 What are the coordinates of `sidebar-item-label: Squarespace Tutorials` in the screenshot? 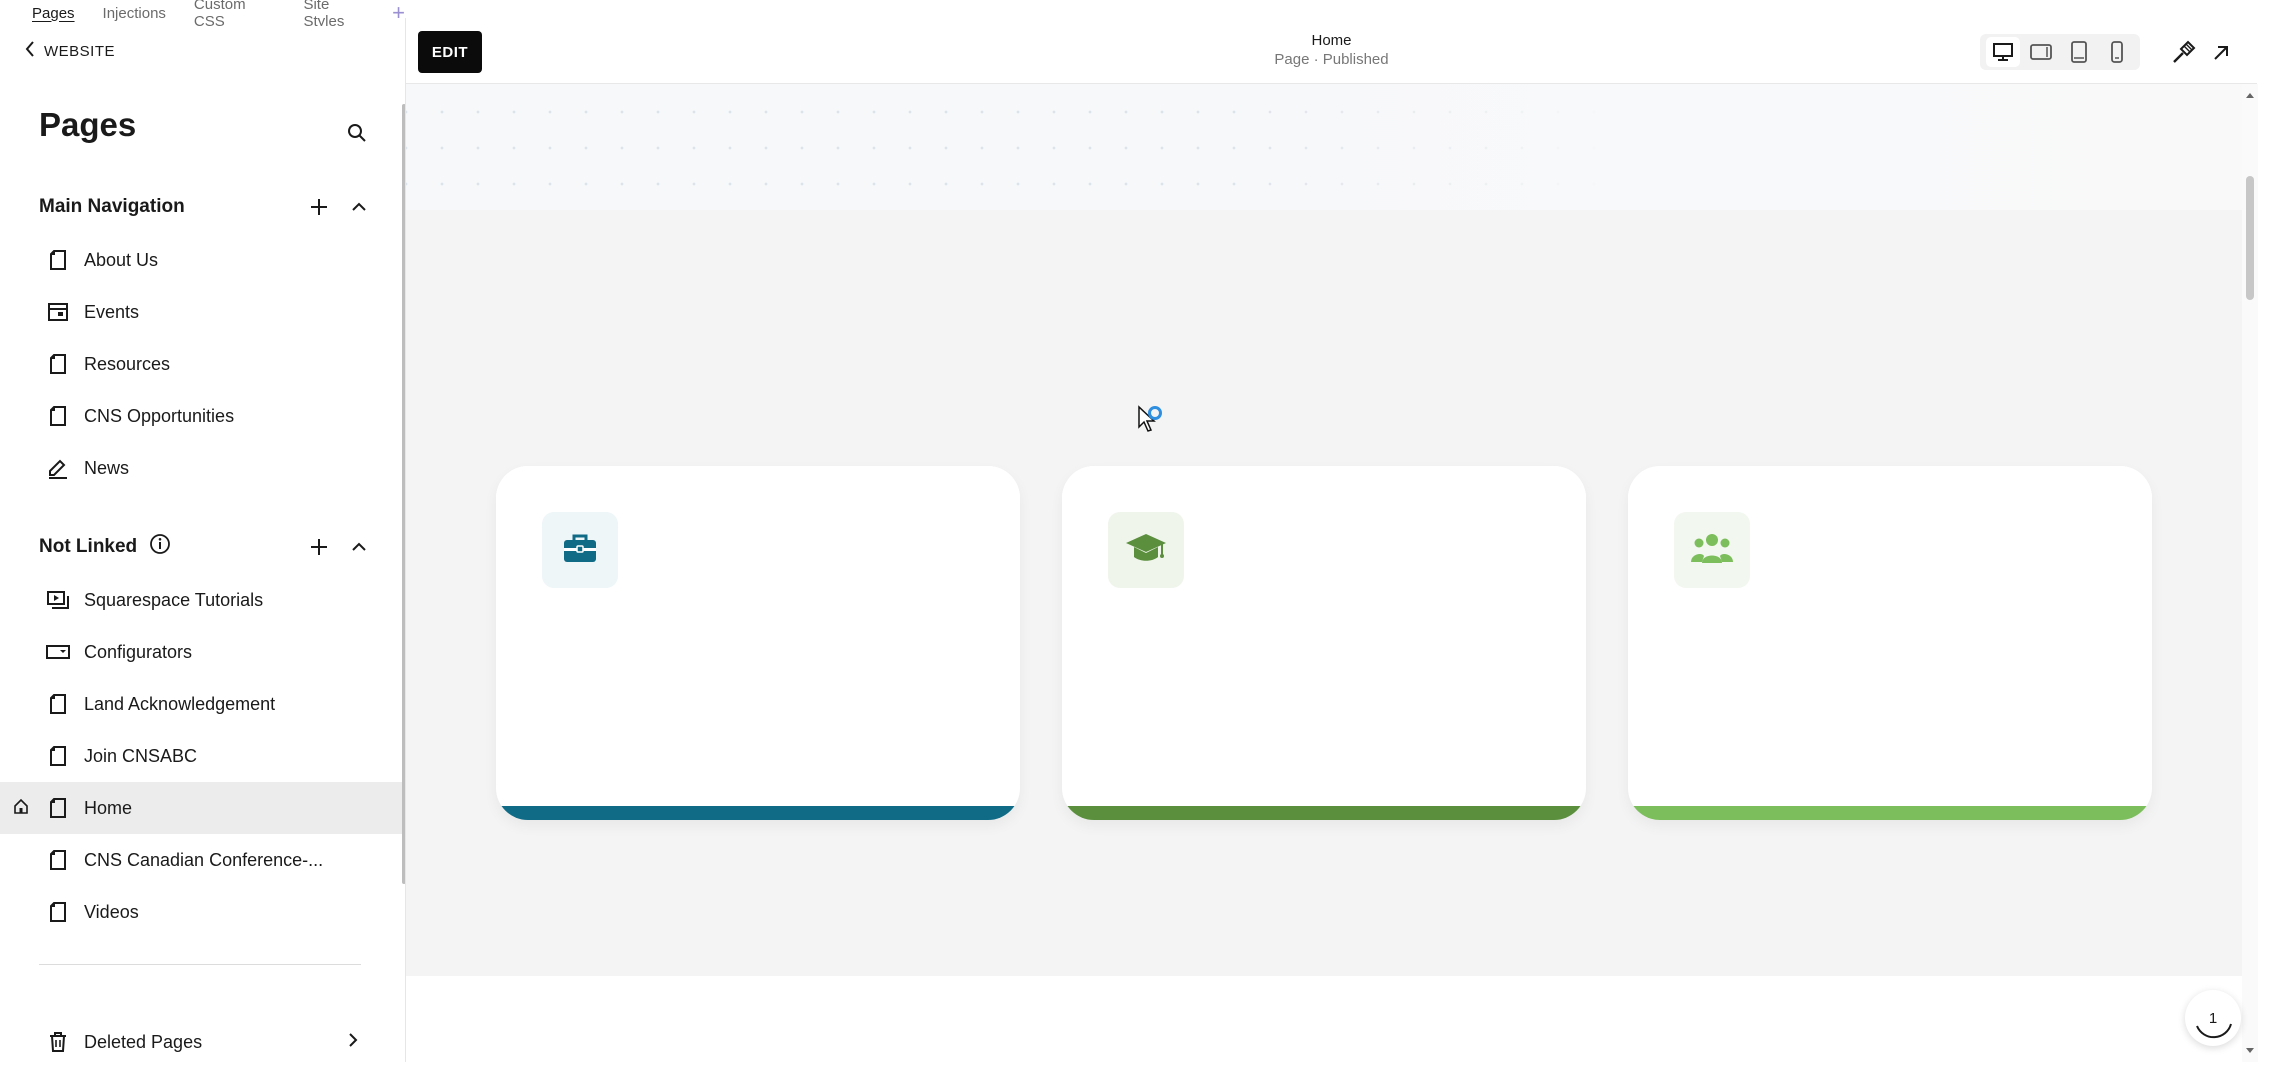 It's located at (174, 599).